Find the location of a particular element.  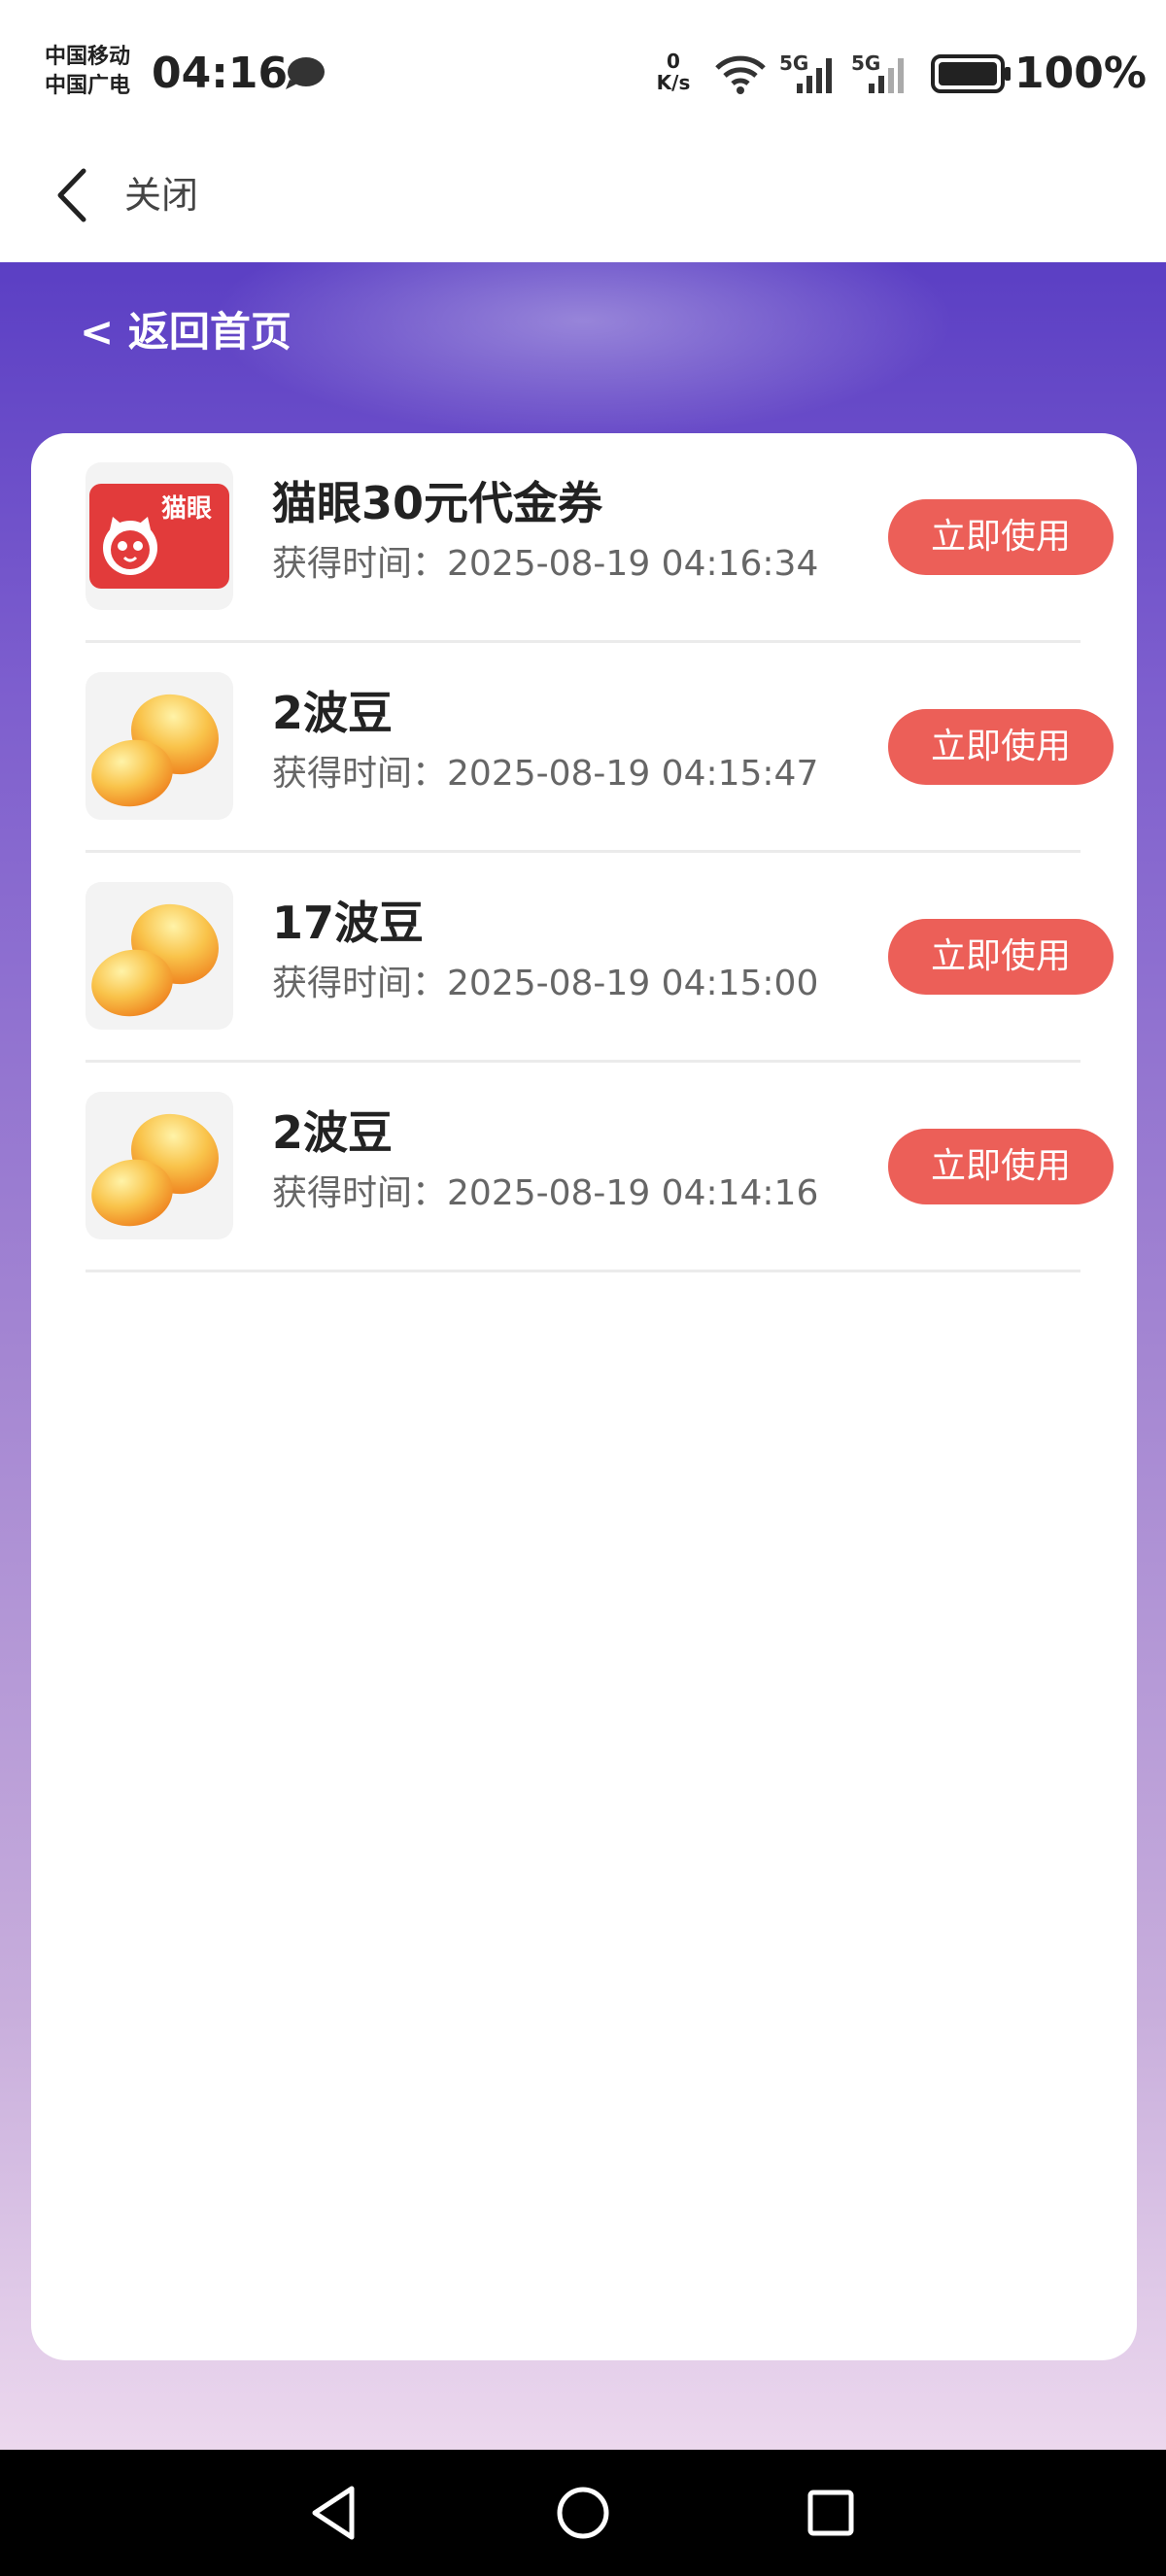

reward-title: 猫眼30元代金券 is located at coordinates (437, 503).